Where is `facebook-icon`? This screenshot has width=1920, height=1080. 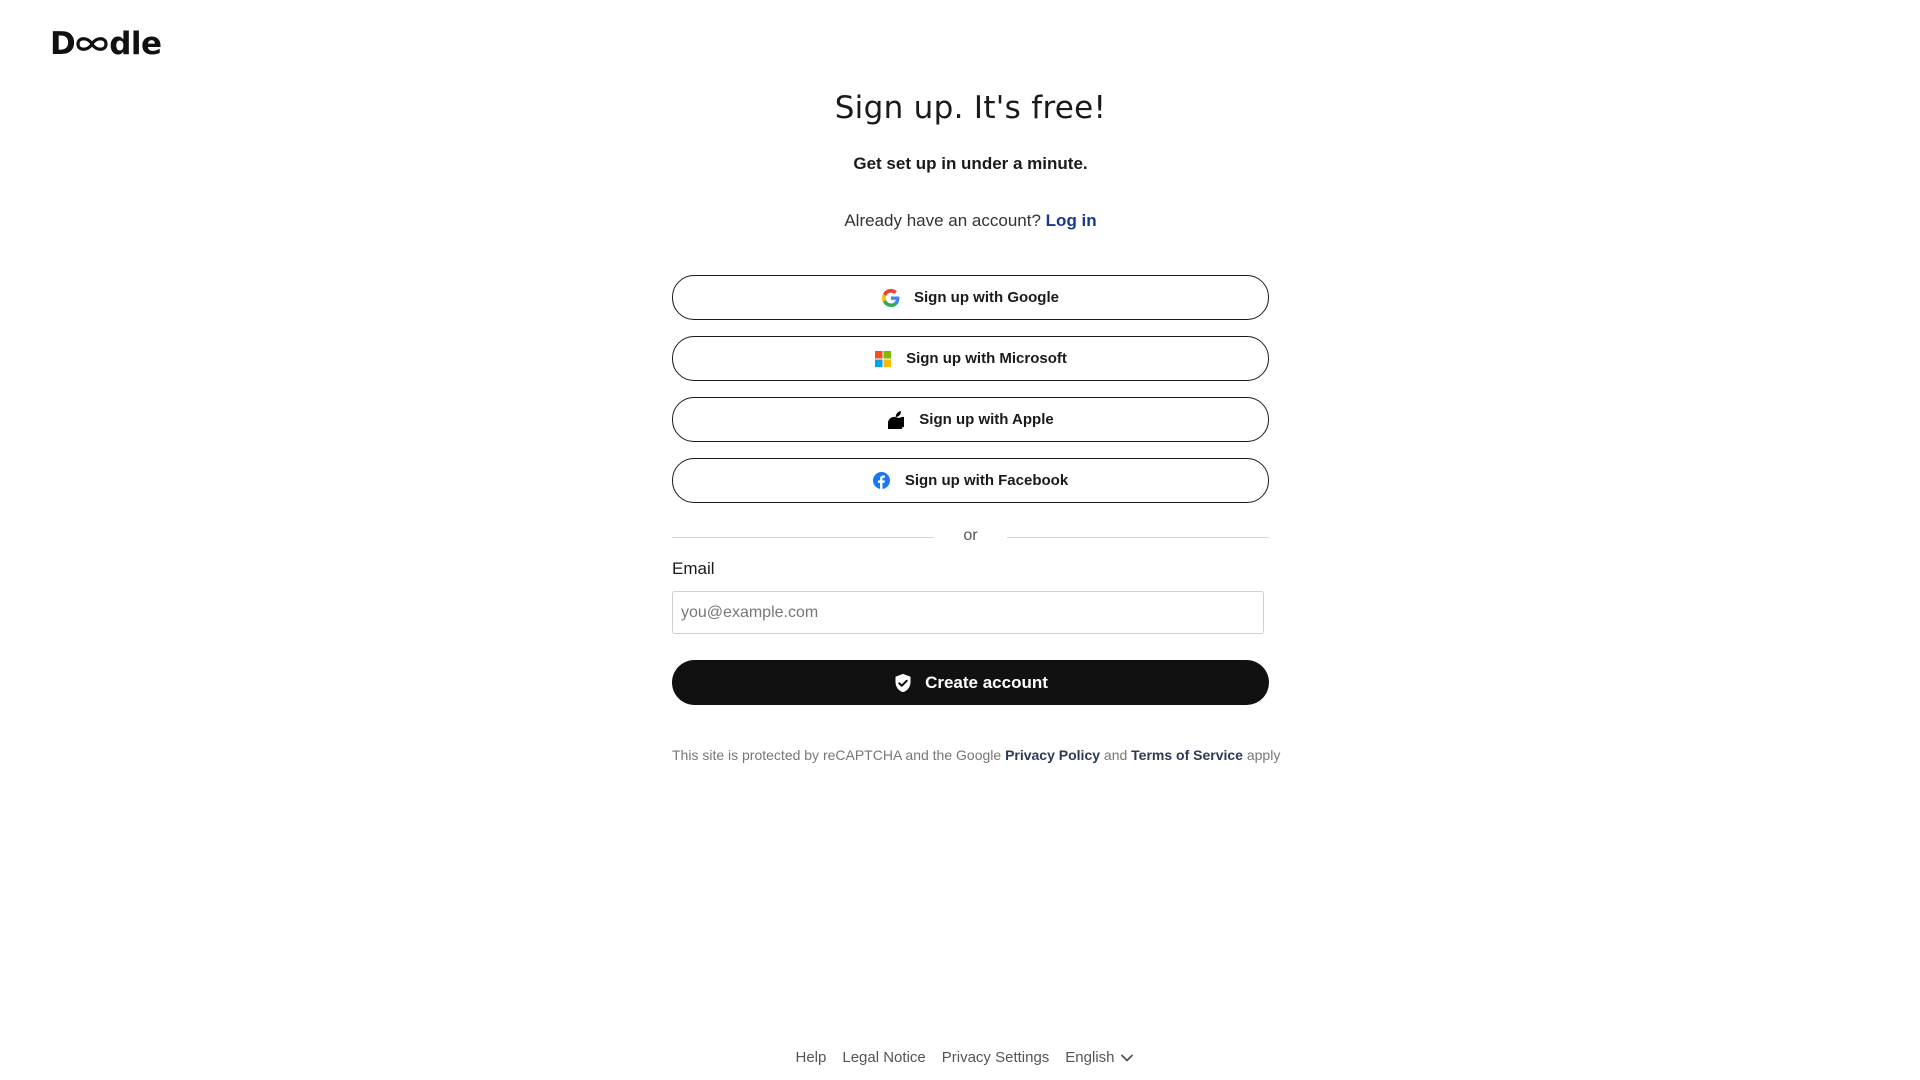
facebook-icon is located at coordinates (882, 481).